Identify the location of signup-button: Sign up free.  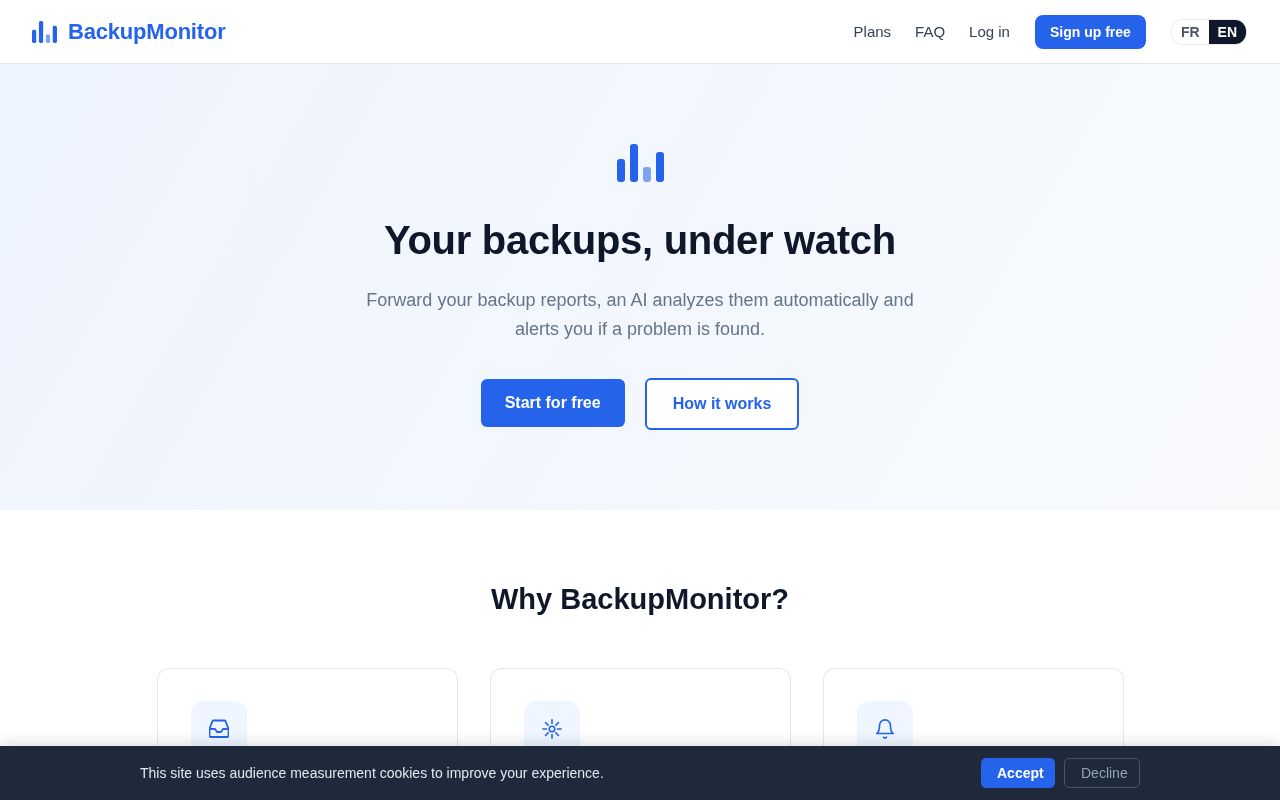
(1090, 31).